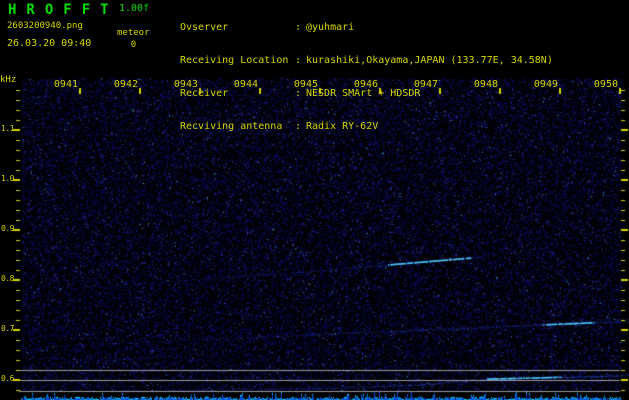  I want to click on time-tick-label: 0942, so click(125, 84).